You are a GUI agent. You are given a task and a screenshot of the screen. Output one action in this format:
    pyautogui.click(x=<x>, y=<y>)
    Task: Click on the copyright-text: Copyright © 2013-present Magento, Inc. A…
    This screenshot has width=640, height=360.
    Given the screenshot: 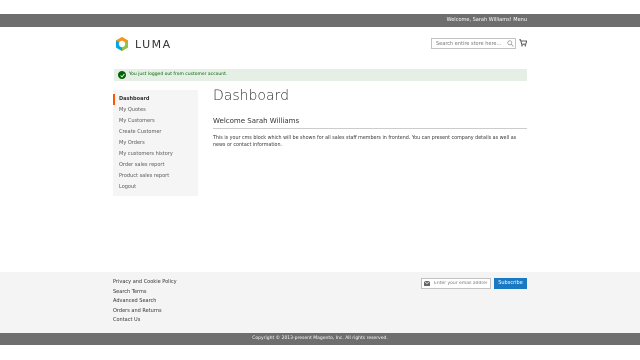 What is the action you would take?
    pyautogui.click(x=320, y=338)
    